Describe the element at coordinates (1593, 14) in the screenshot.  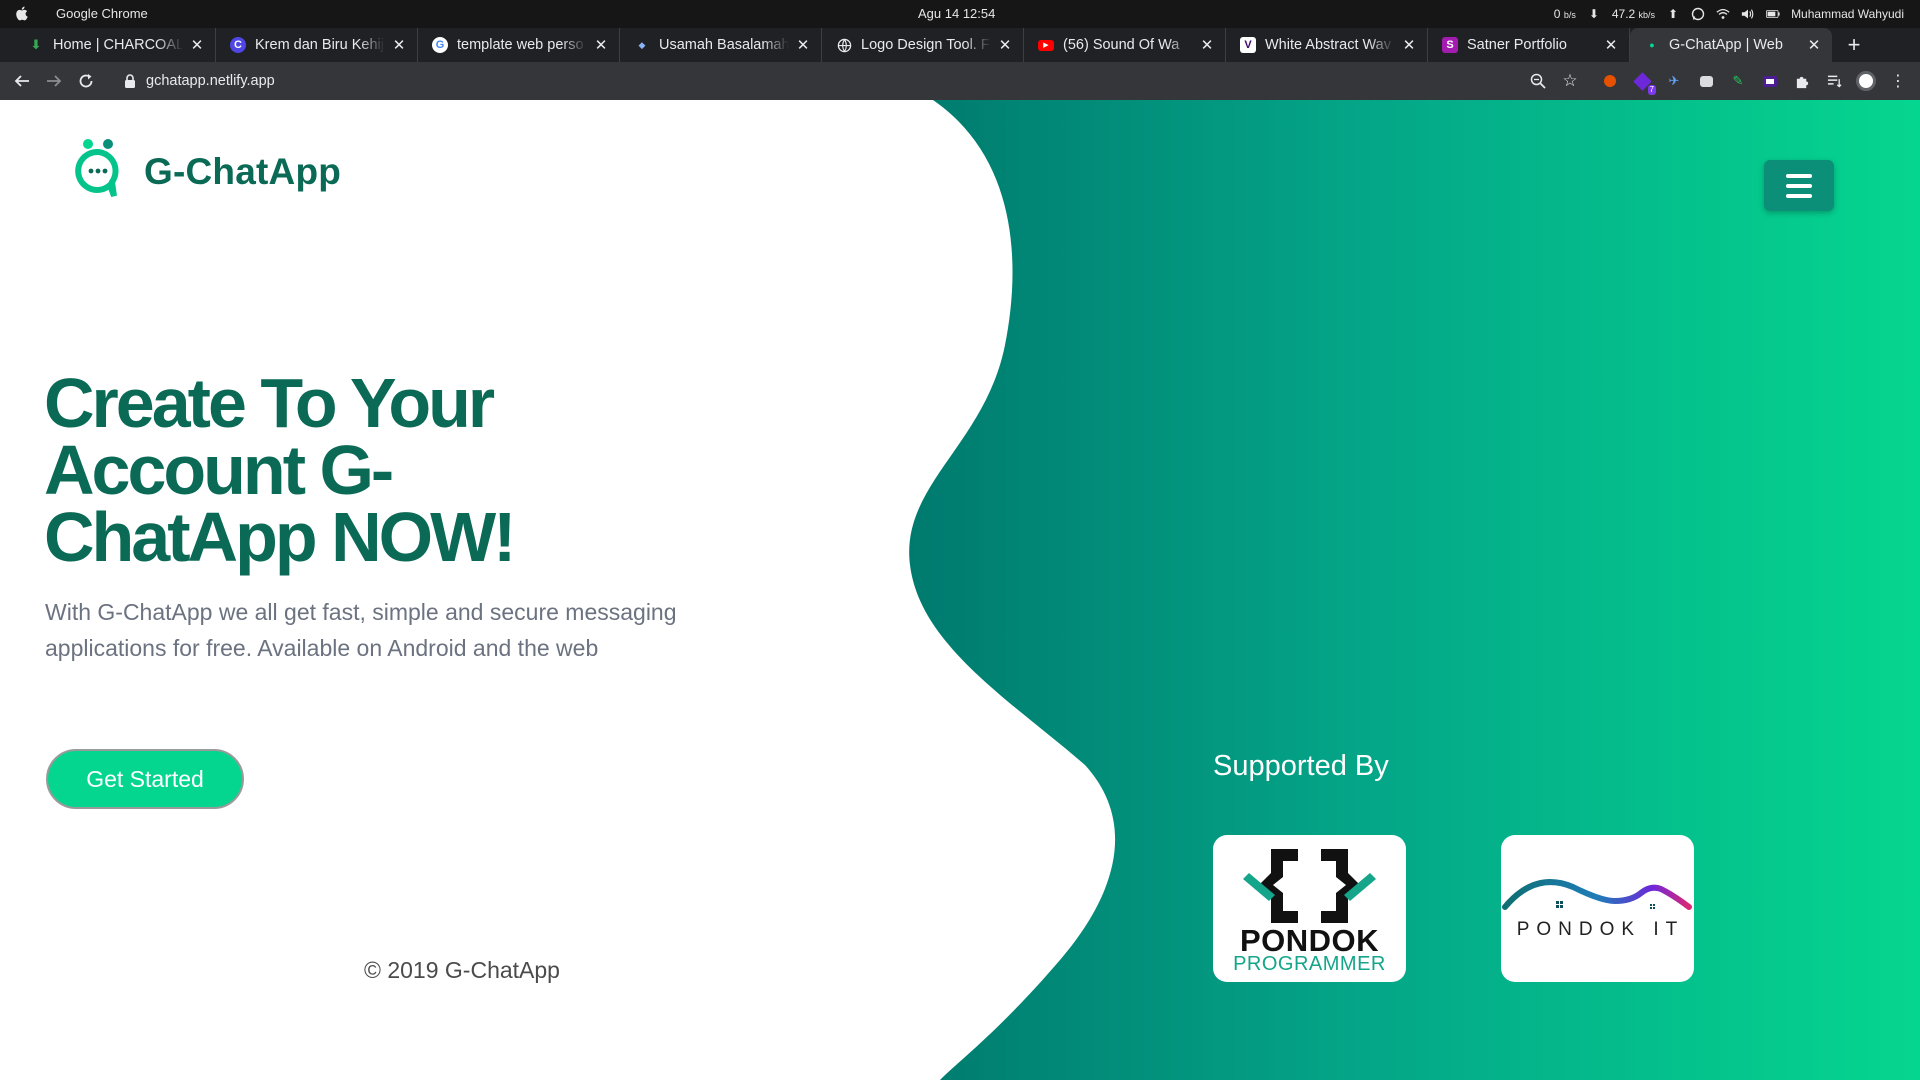
I see `arrow-down-icon: ⬇` at that location.